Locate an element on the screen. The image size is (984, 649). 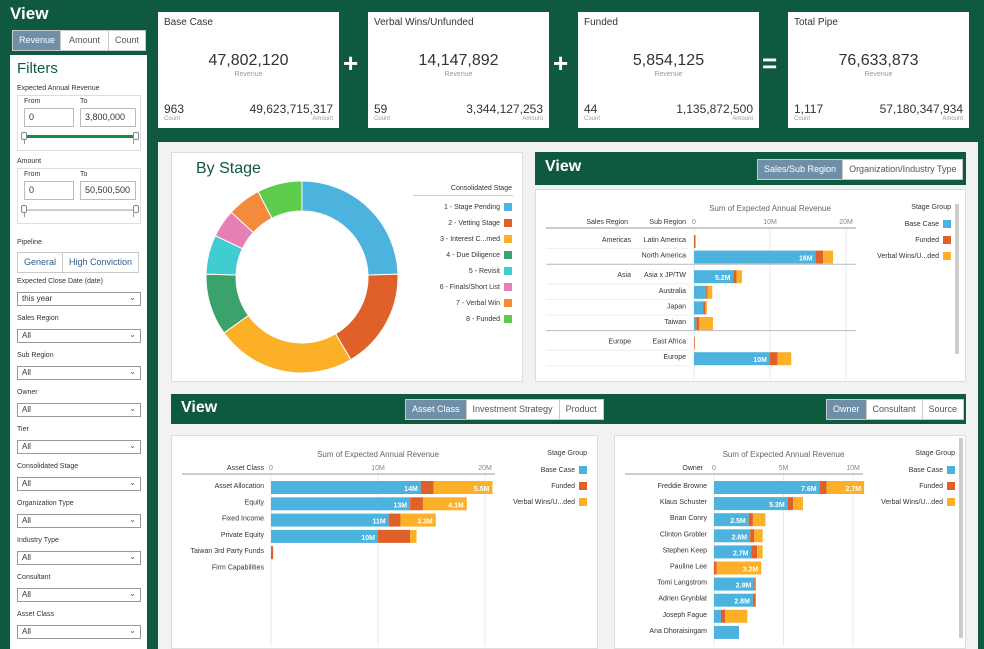
ear-slider-min-handle is located at coordinates (24, 136).